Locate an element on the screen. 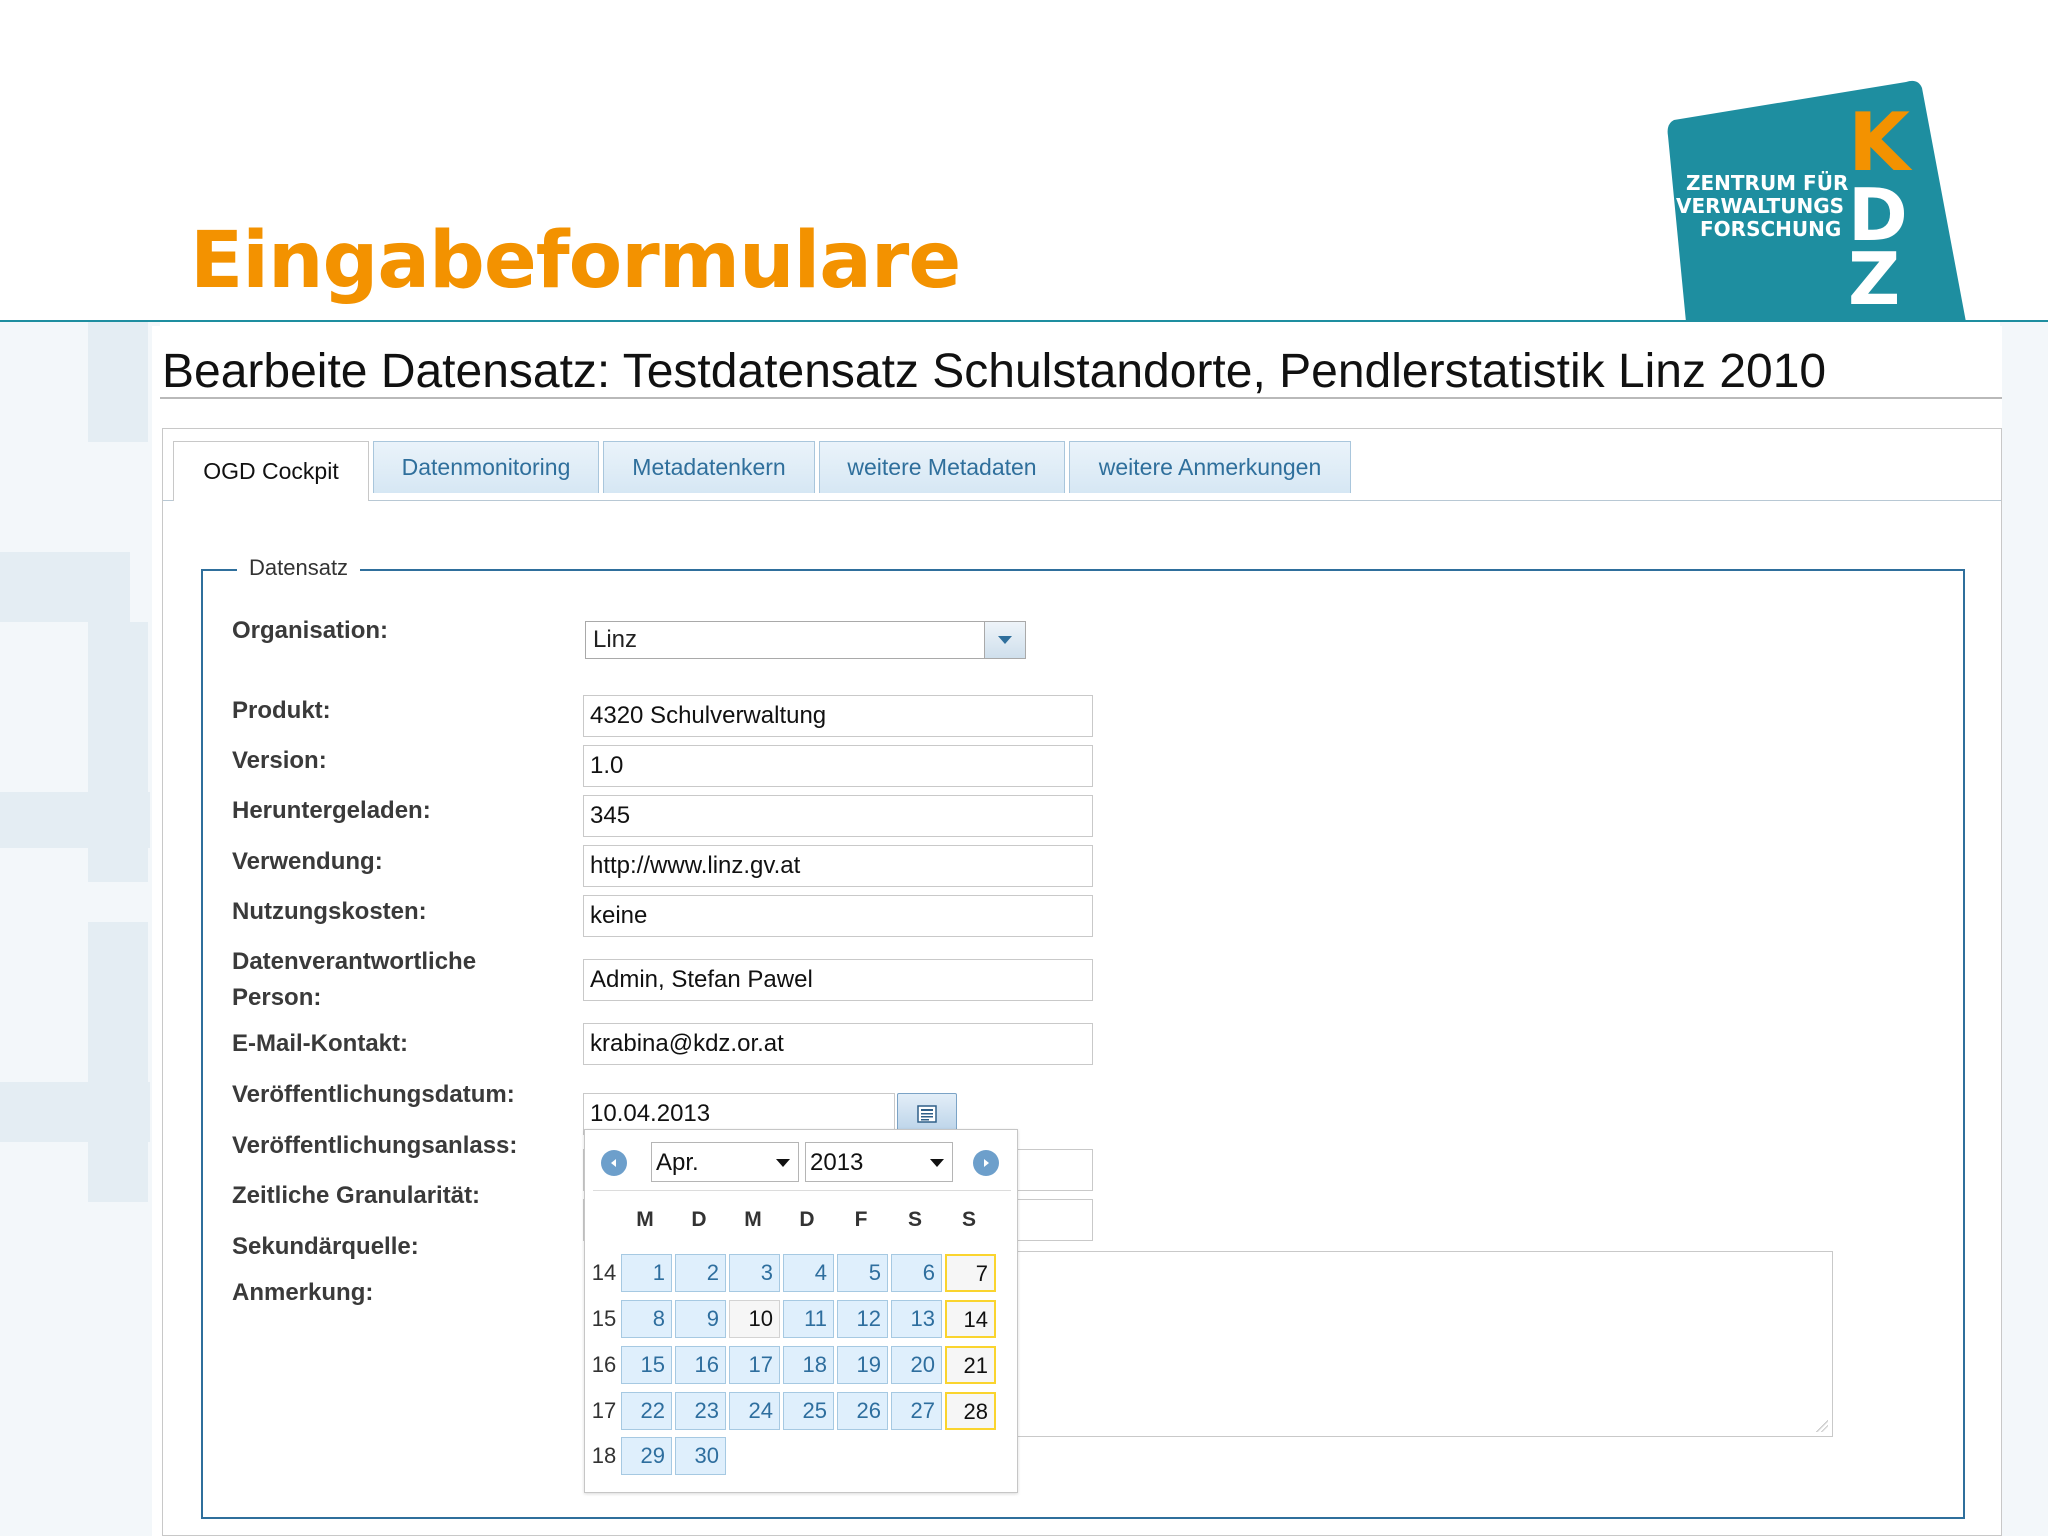 This screenshot has width=2048, height=1536. calendar-day: 28 is located at coordinates (970, 1411).